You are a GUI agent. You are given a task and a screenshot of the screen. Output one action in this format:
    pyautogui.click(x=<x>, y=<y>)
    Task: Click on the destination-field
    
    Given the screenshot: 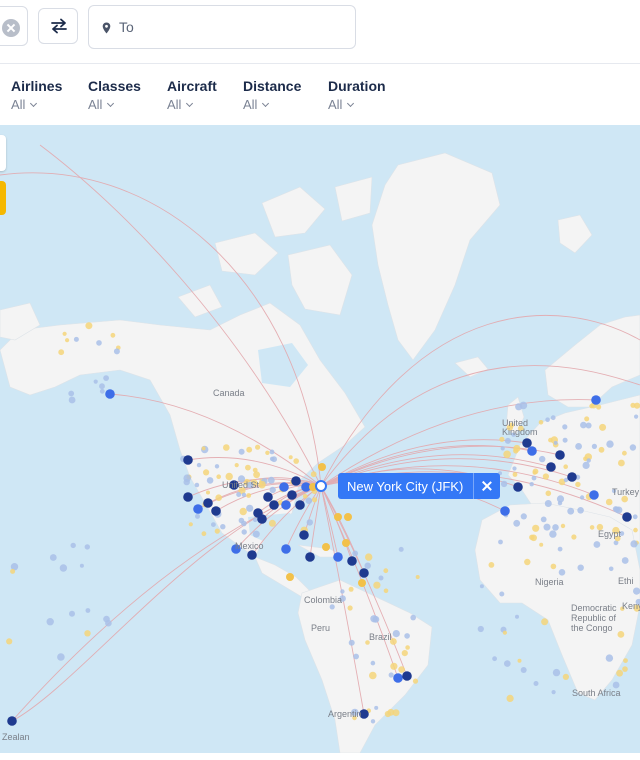 What is the action you would take?
    pyautogui.click(x=222, y=27)
    